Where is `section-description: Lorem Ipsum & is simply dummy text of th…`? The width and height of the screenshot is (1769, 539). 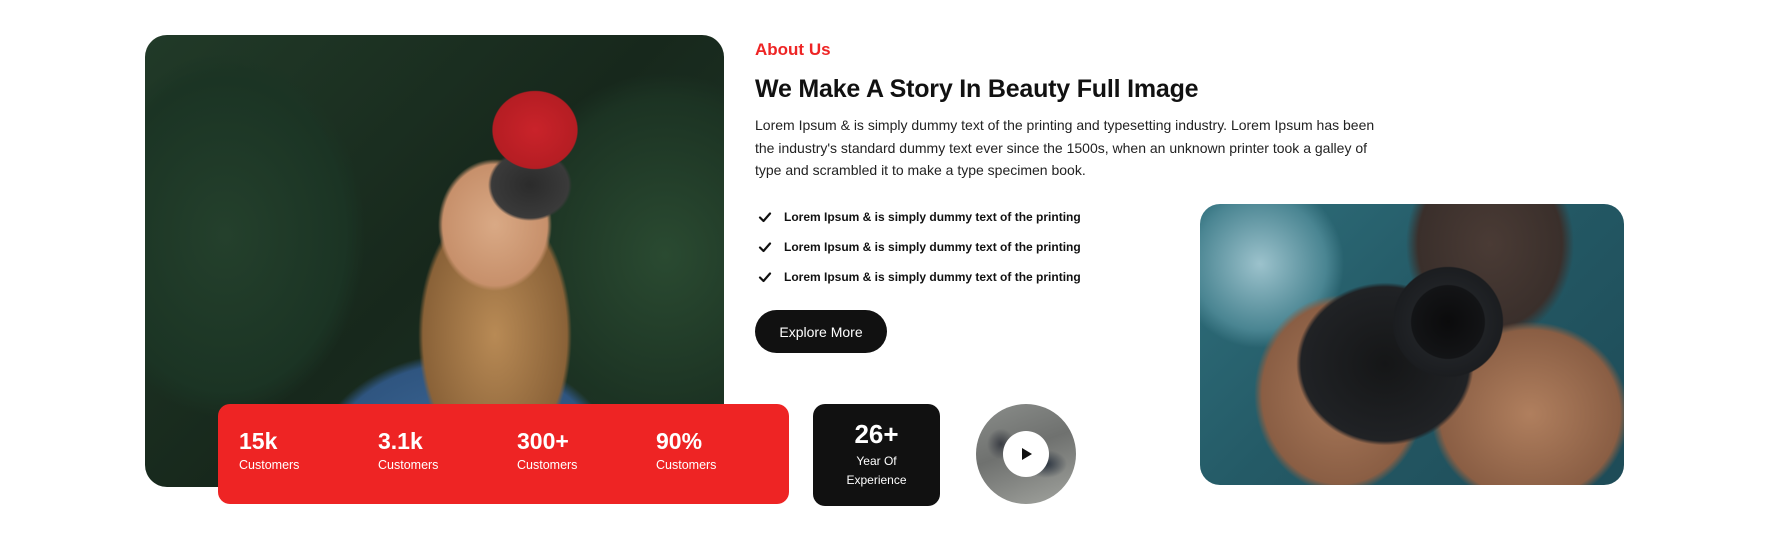 section-description: Lorem Ipsum & is simply dummy text of th… is located at coordinates (1065, 147).